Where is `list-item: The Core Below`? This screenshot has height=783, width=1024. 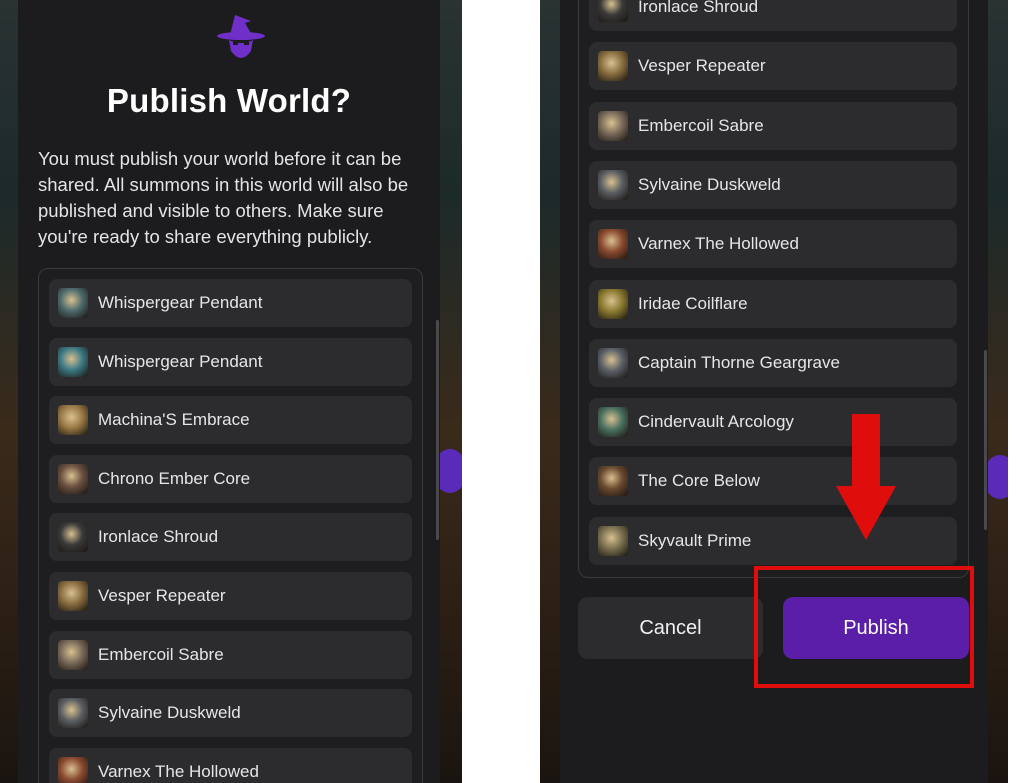
list-item: The Core Below is located at coordinates (773, 481).